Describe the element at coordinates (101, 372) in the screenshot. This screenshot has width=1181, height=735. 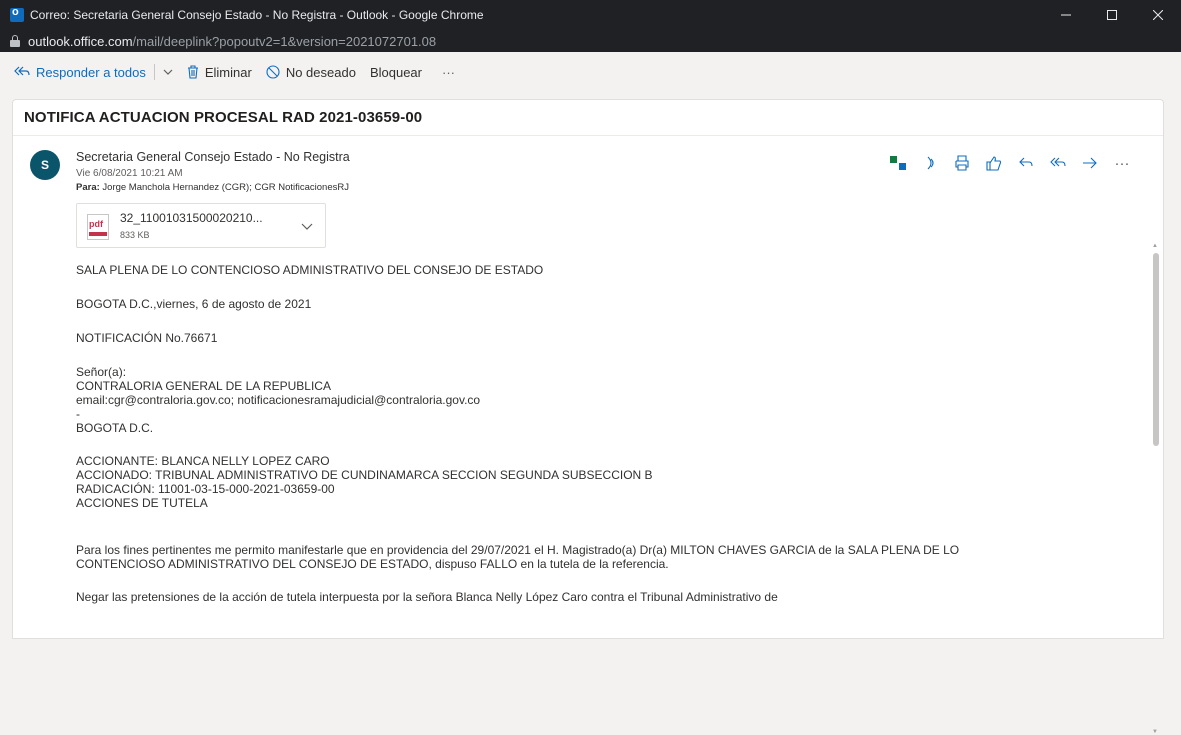
I see `body-line: Señor(a):` at that location.